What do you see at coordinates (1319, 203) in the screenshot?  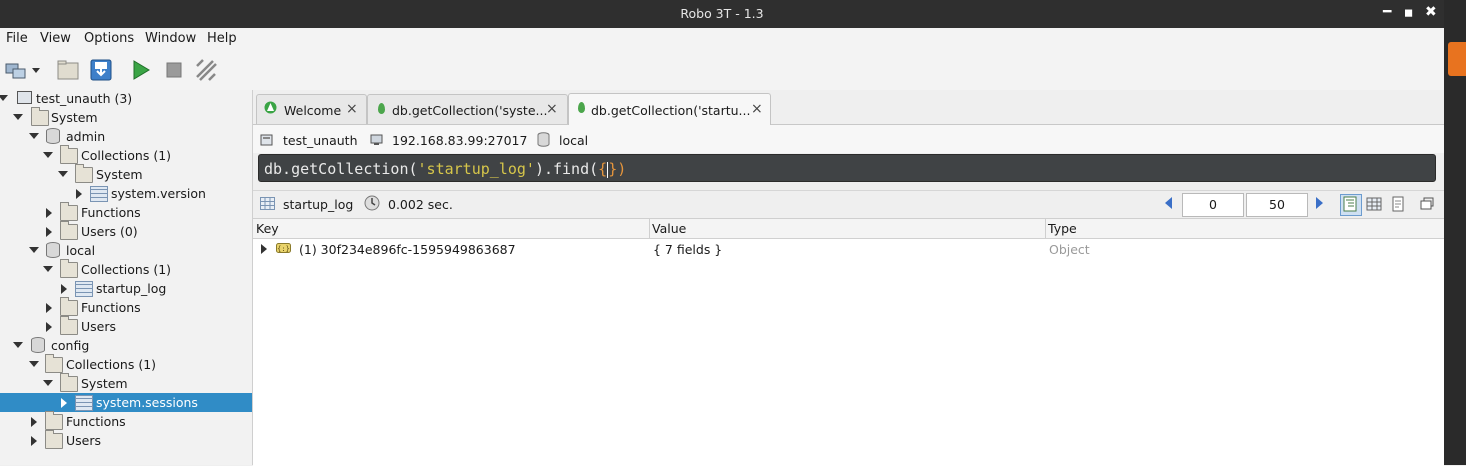 I see `next-page-icon` at bounding box center [1319, 203].